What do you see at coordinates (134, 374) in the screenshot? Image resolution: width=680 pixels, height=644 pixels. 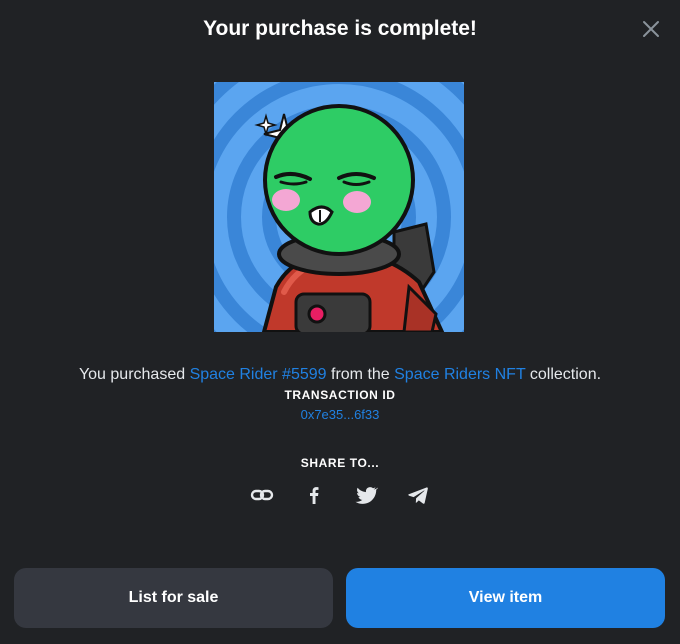 I see `purchase-prefix: You purchased` at bounding box center [134, 374].